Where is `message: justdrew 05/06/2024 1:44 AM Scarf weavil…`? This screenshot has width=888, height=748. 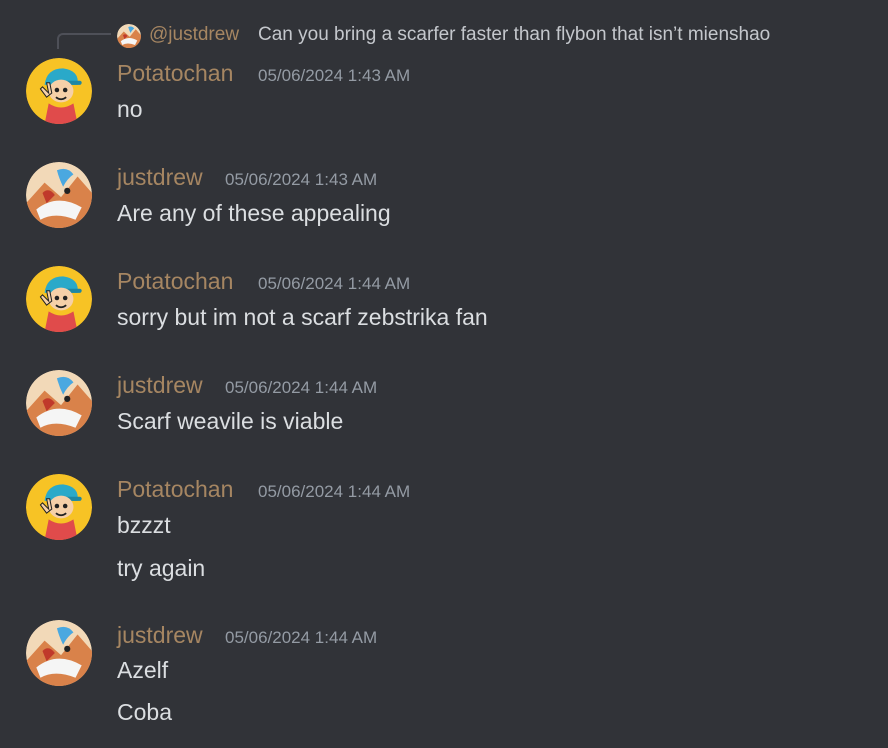 message: justdrew 05/06/2024 1:44 AM Scarf weavil… is located at coordinates (444, 415).